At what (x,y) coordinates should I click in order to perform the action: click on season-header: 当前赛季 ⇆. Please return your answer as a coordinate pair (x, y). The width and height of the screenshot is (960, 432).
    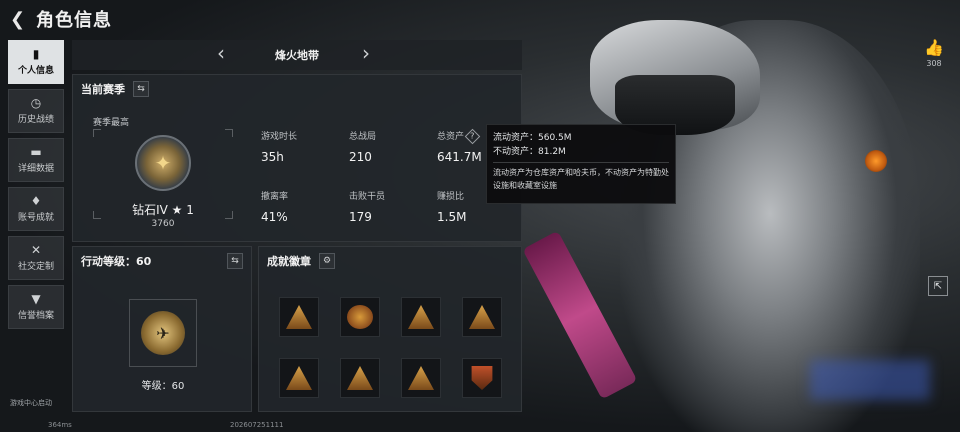
    Looking at the image, I should click on (115, 89).